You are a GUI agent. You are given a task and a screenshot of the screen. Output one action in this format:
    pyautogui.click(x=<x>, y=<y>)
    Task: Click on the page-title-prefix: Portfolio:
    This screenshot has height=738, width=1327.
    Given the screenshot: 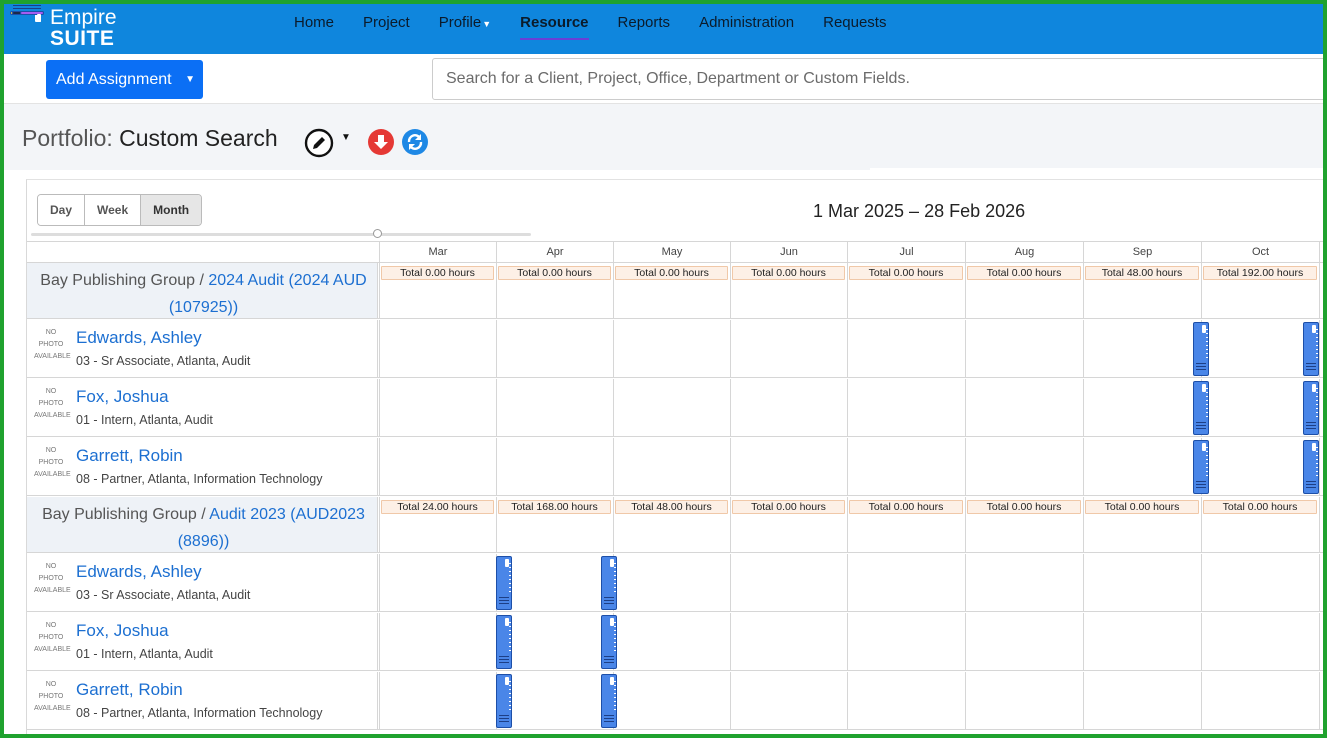 What is the action you would take?
    pyautogui.click(x=67, y=138)
    